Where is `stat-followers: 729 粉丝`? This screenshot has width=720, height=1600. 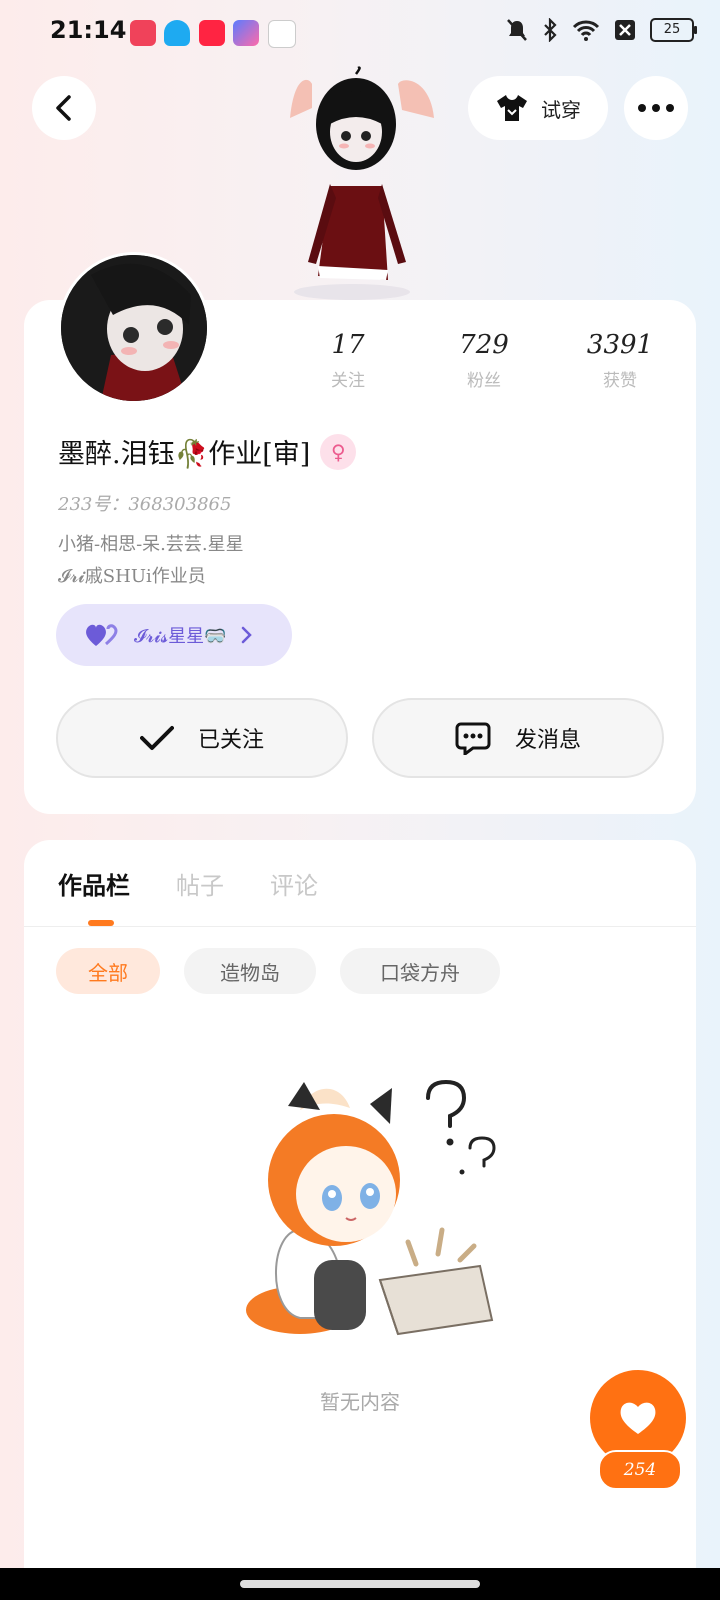 stat-followers: 729 粉丝 is located at coordinates (484, 360).